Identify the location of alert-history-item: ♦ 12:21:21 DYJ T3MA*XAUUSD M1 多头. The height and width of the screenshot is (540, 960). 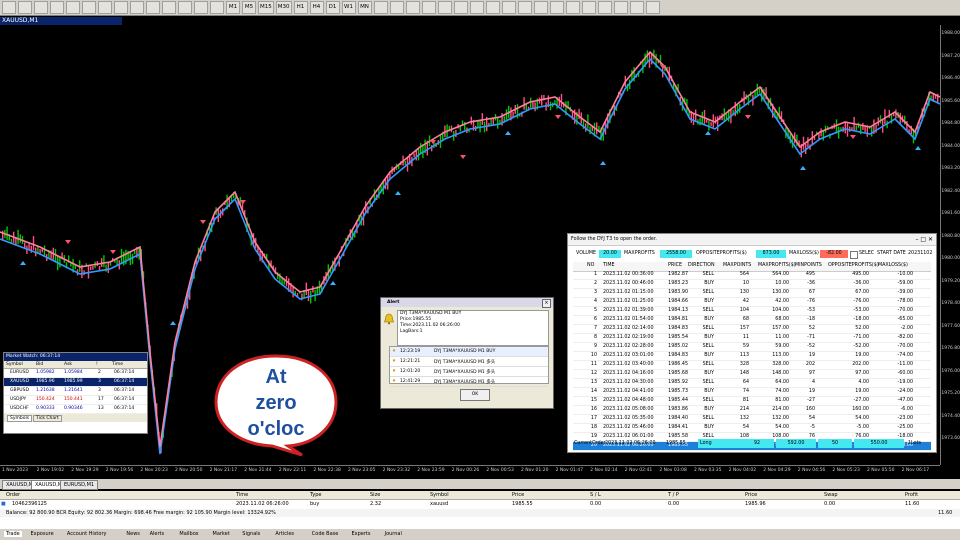
(469, 362).